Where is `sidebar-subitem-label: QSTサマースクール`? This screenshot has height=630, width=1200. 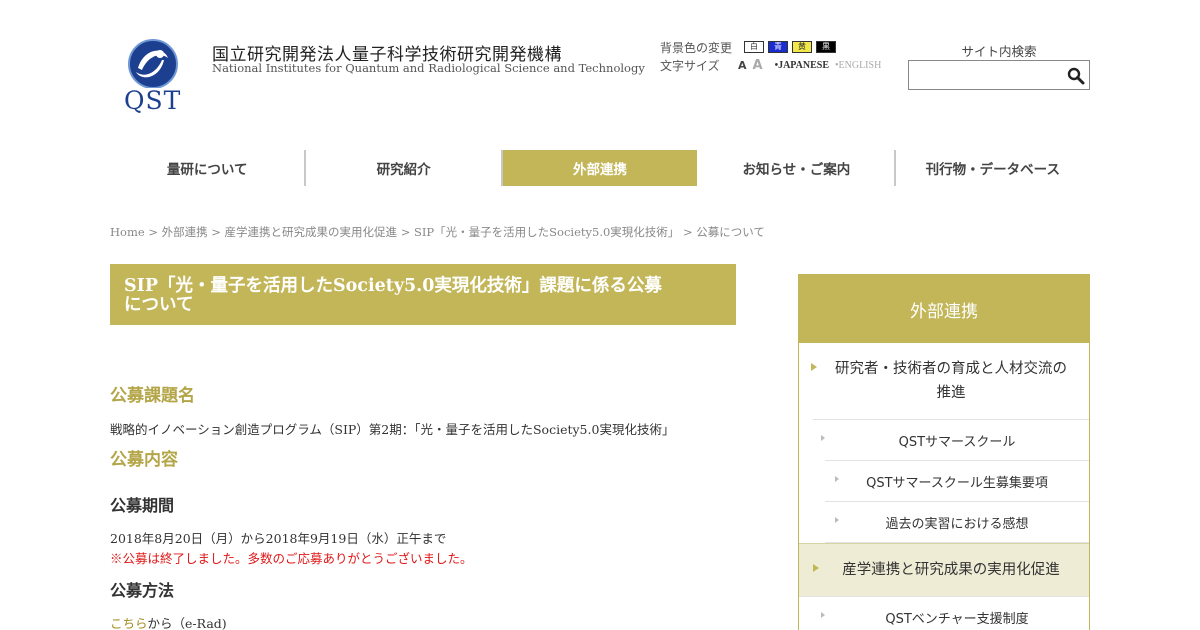
sidebar-subitem-label: QSTサマースクール is located at coordinates (957, 442).